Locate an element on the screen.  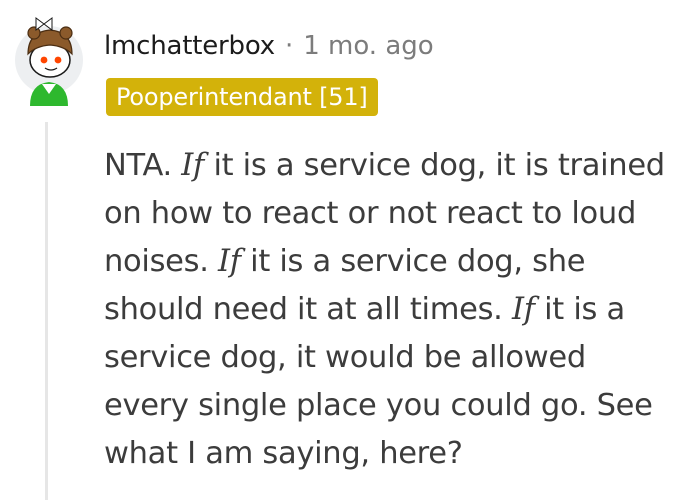
username-link: lmchatterbox is located at coordinates (189, 46).